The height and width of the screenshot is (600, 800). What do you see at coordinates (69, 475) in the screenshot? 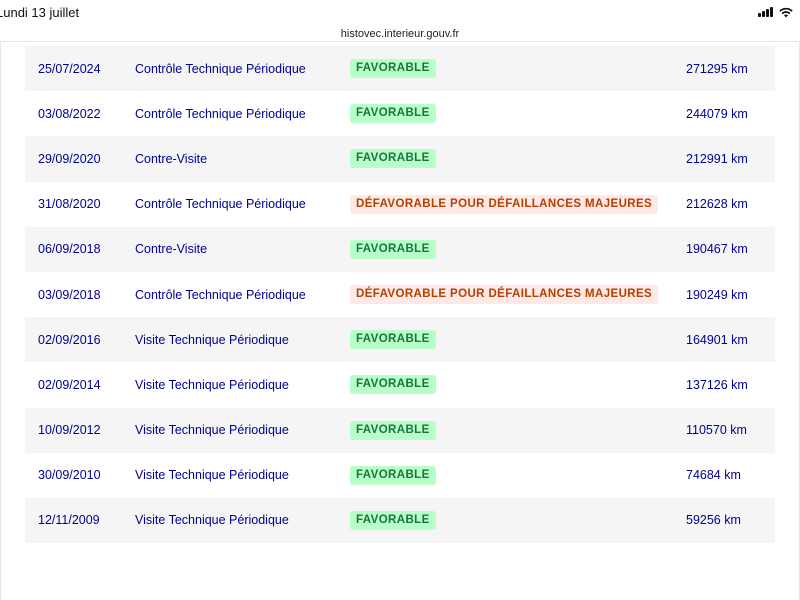
I see `inspection-date: 30/09/2010` at bounding box center [69, 475].